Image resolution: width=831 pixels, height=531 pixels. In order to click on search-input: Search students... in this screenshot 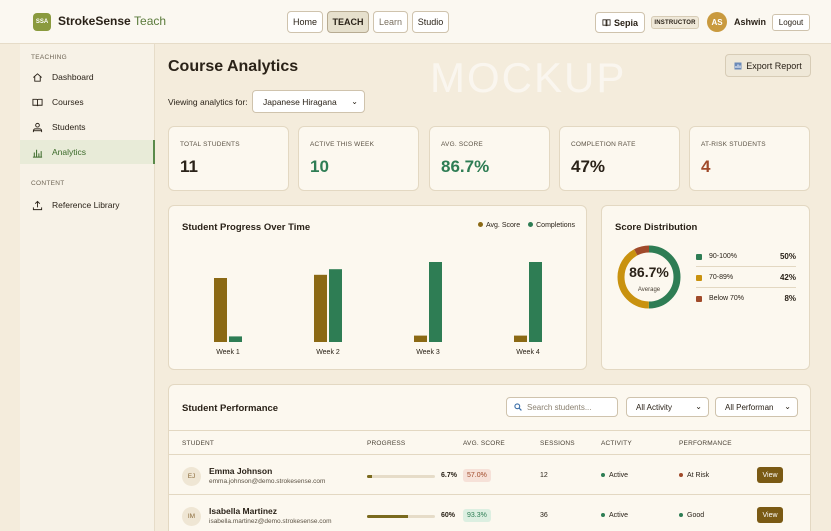, I will do `click(562, 407)`.